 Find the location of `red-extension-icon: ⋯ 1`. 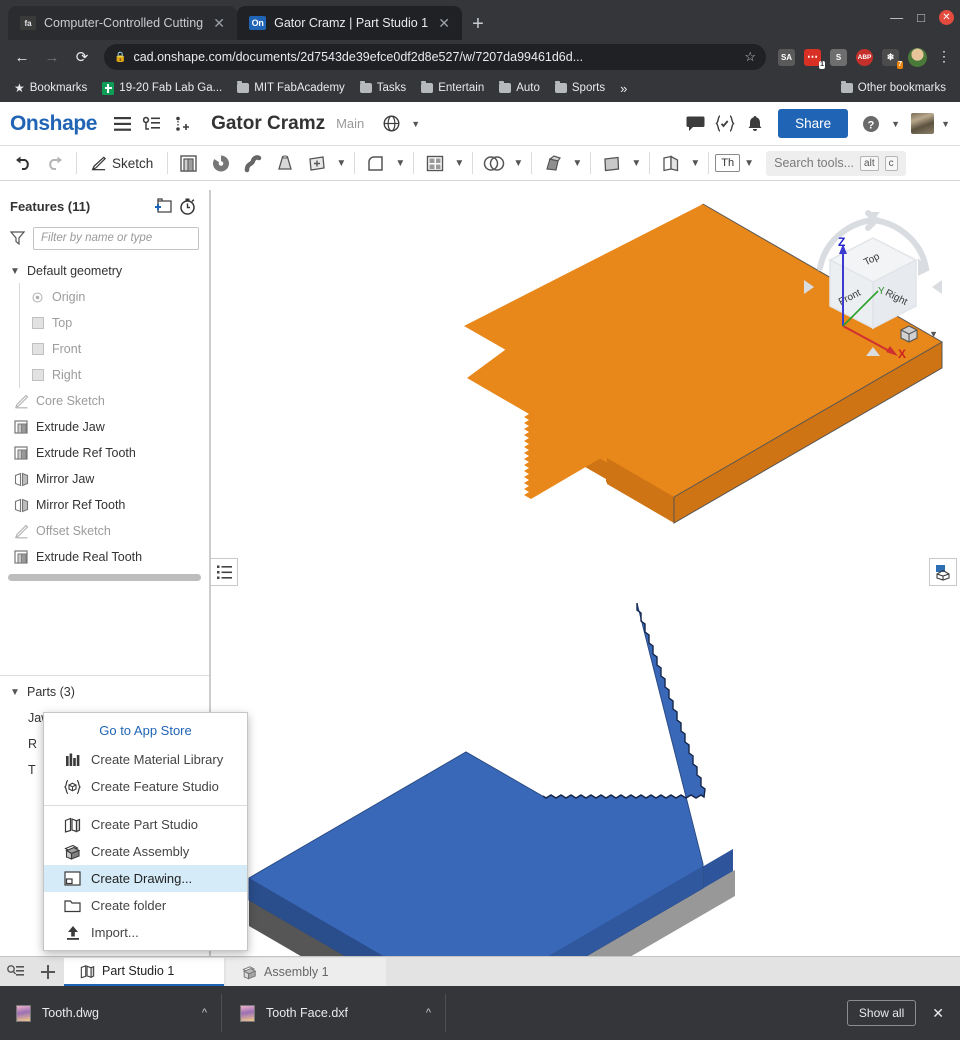

red-extension-icon: ⋯ 1 is located at coordinates (814, 58).